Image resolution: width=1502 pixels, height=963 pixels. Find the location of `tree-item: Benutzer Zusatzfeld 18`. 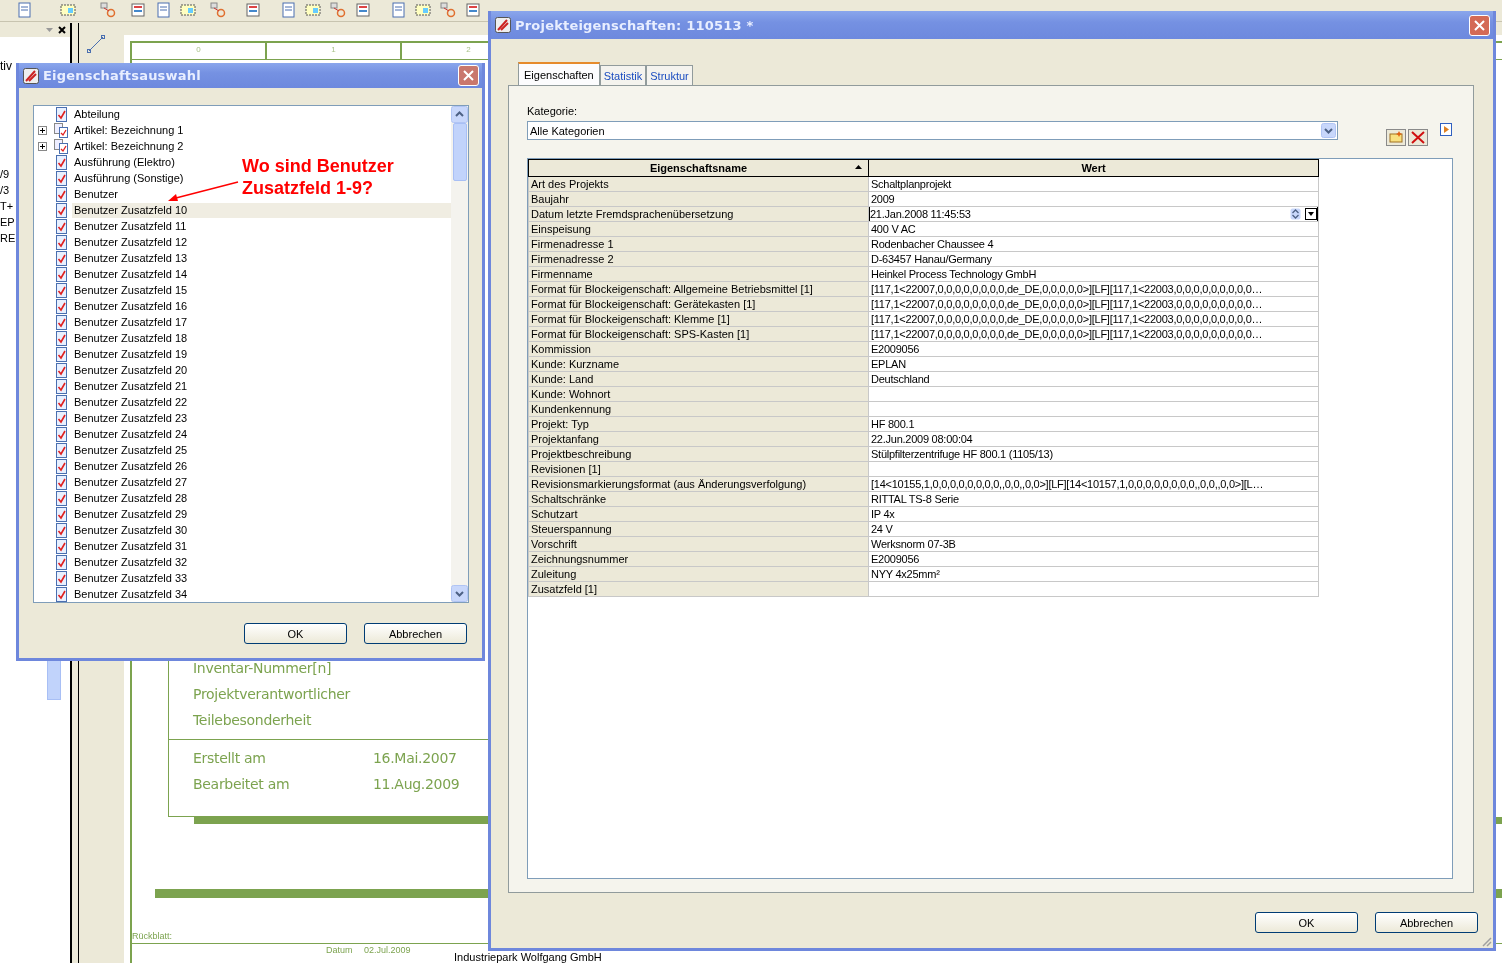

tree-item: Benutzer Zusatzfeld 18 is located at coordinates (131, 339).